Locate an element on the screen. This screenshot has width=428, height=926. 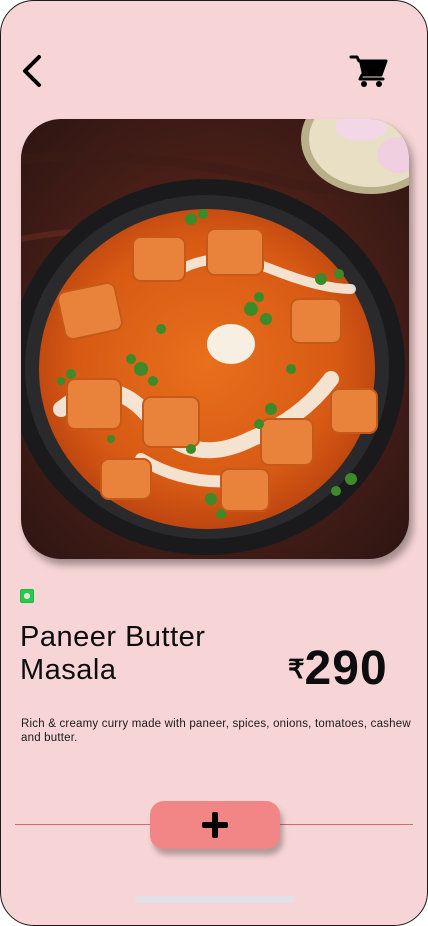
home-indicator is located at coordinates (215, 899).